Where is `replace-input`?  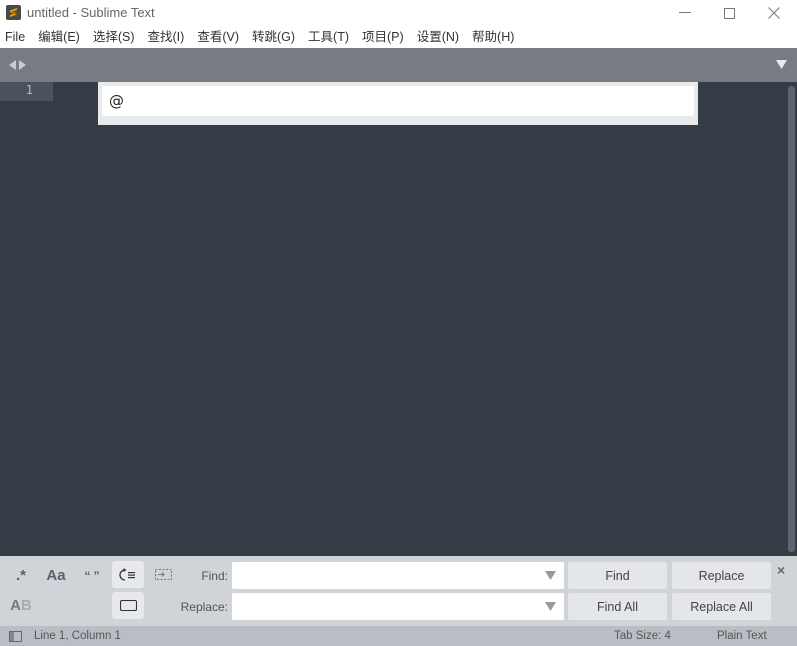
replace-input is located at coordinates (398, 606).